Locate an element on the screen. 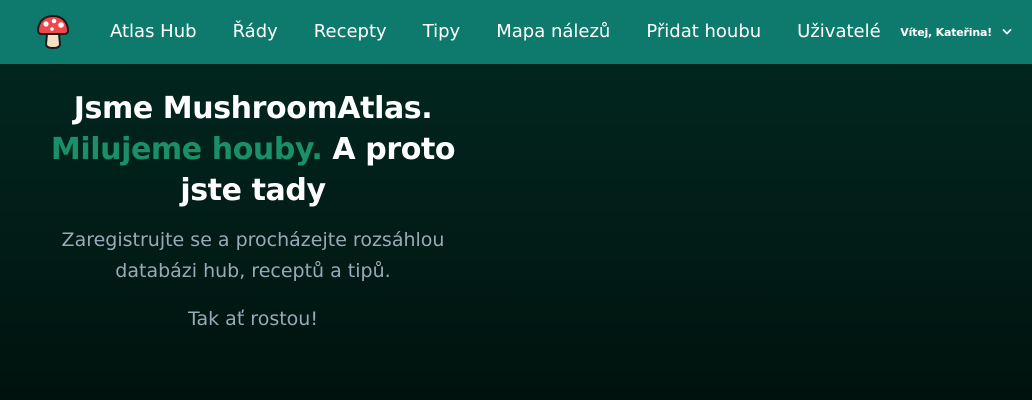 Image resolution: width=1032 pixels, height=400 pixels. chevron-down-icon is located at coordinates (1007, 32).